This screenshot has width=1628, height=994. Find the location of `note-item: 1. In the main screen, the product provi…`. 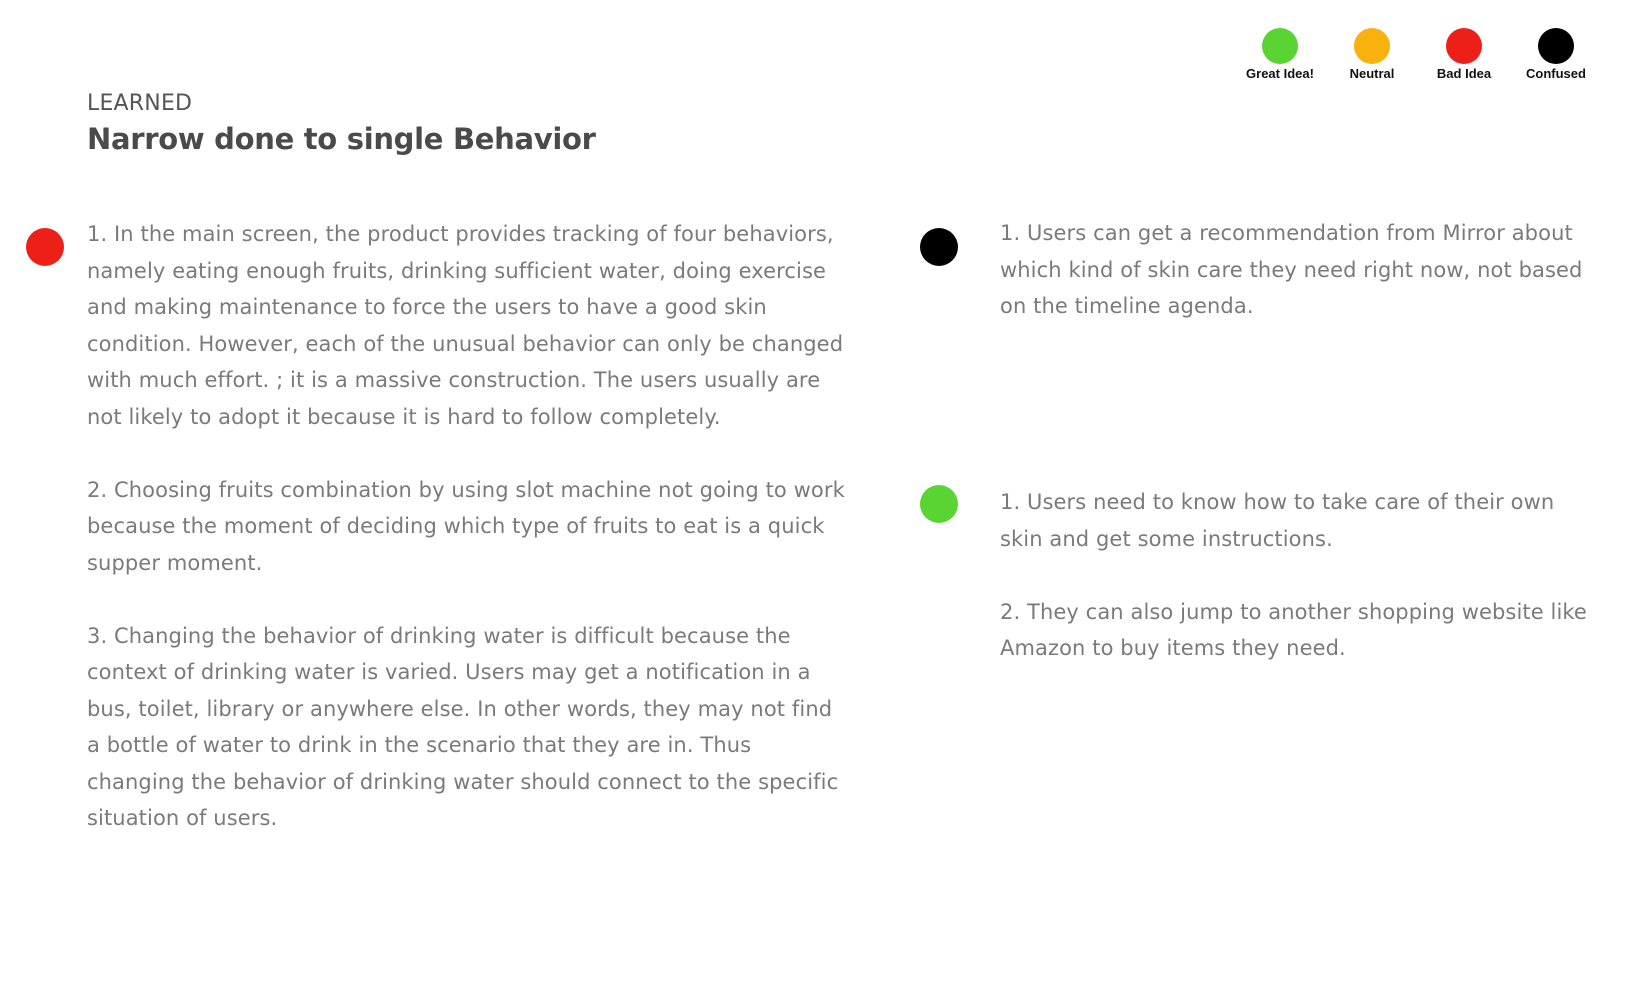

note-item: 1. In the main screen, the product provi… is located at coordinates (465, 325).